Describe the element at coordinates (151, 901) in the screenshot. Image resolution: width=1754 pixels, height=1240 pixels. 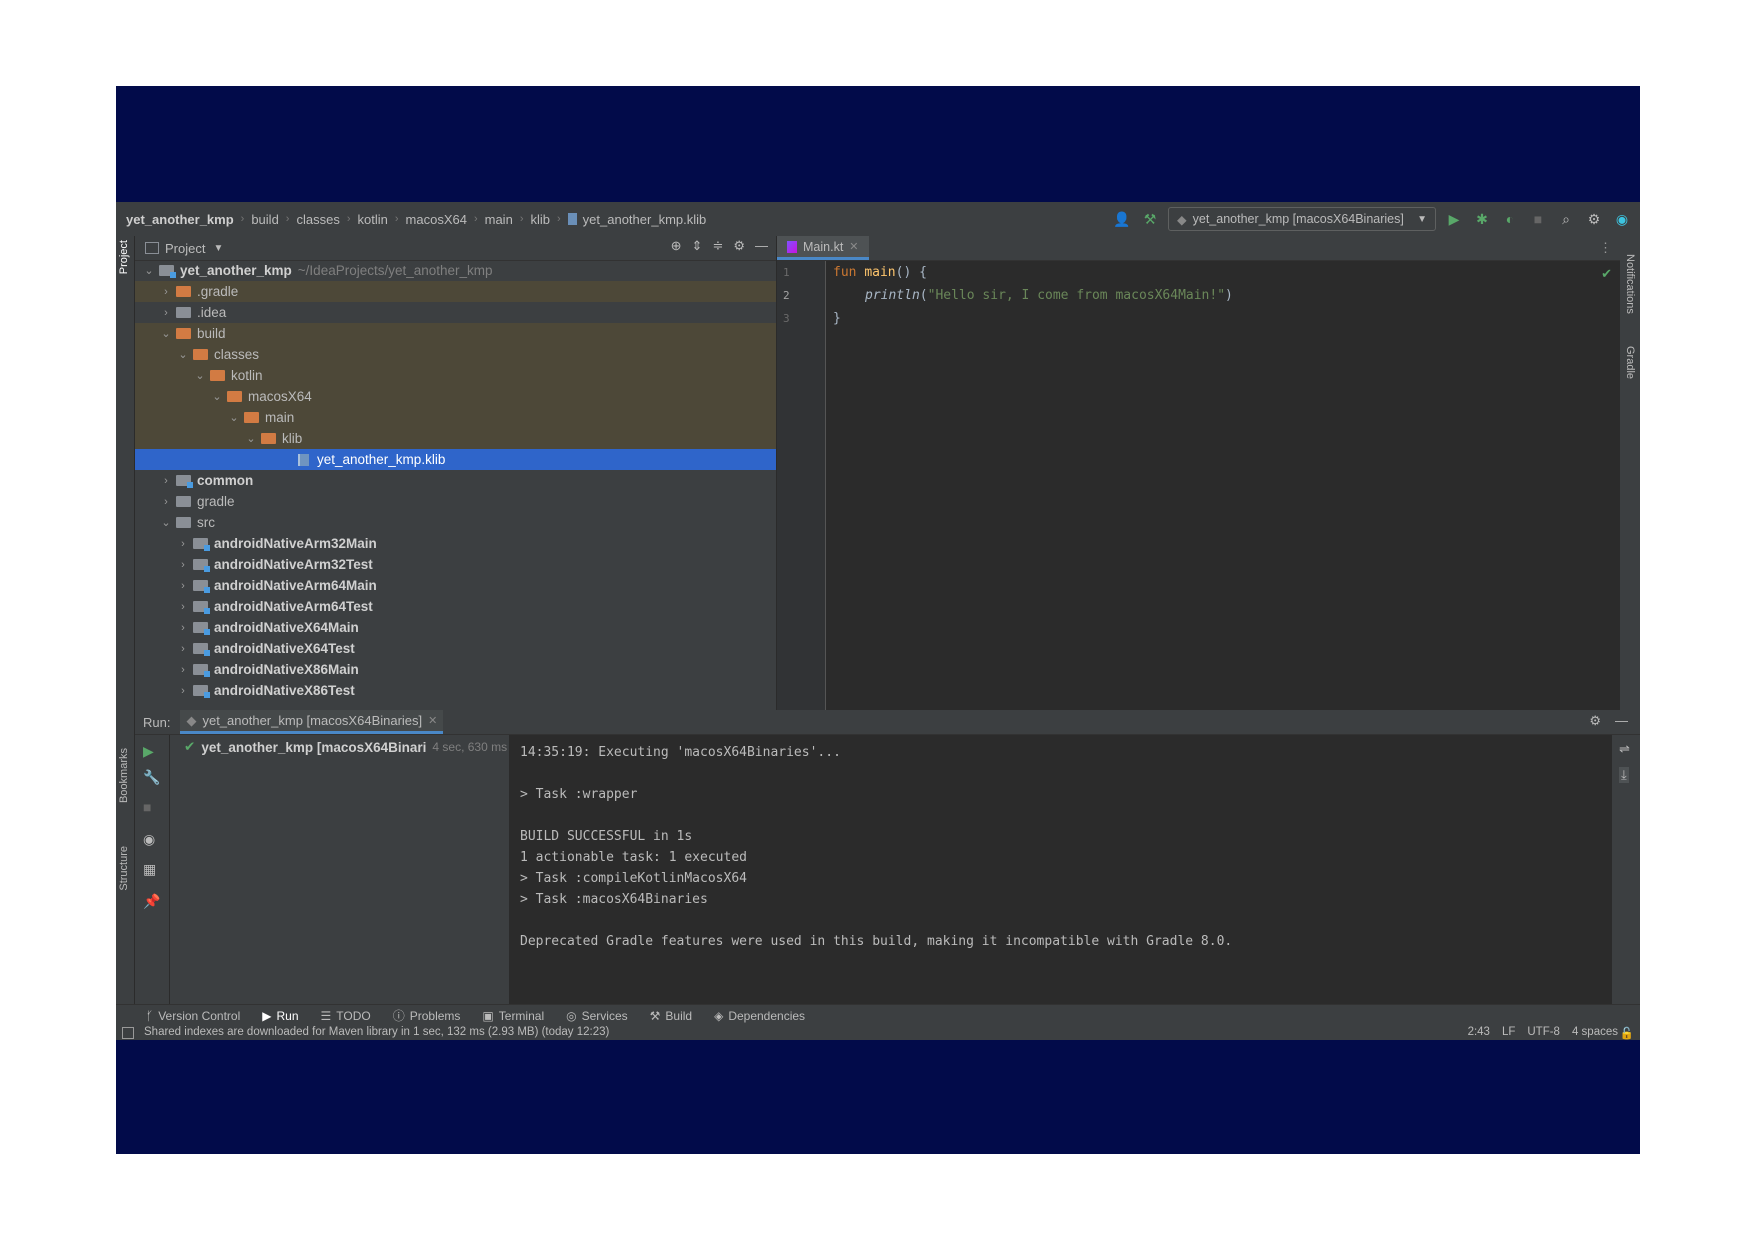
I see `pin-icon: 📌` at that location.